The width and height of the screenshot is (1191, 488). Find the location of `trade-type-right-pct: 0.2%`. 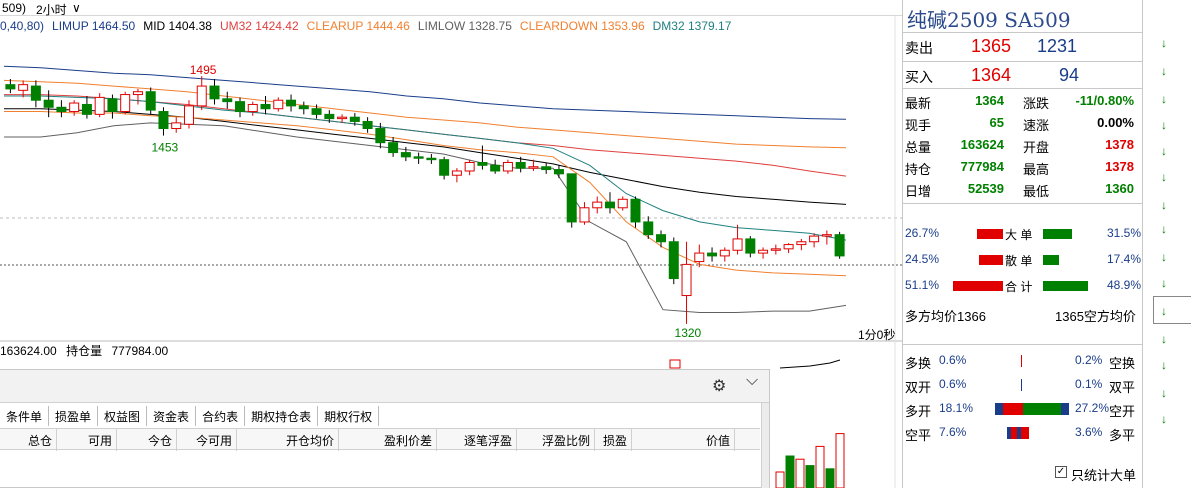

trade-type-right-pct: 0.2% is located at coordinates (1089, 360).